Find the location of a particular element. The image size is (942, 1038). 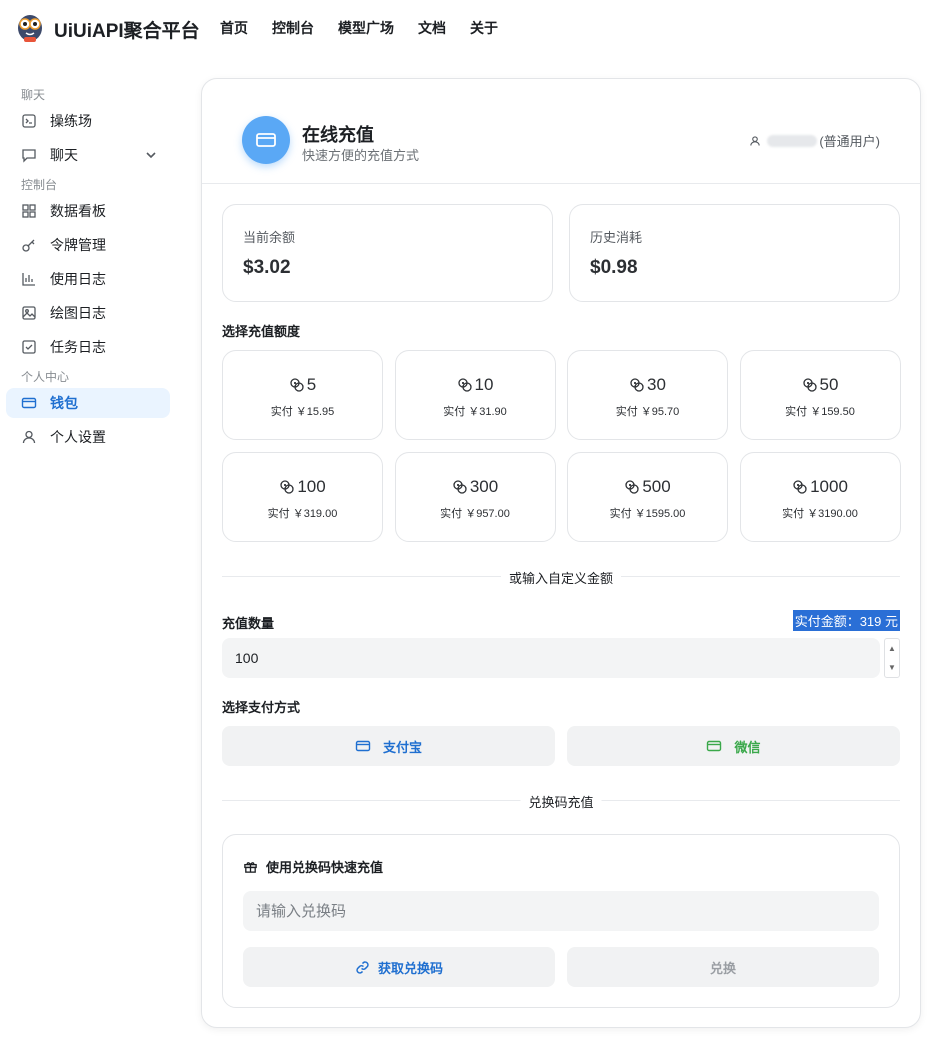

amount-pay: 实付 ￥957.00 is located at coordinates (475, 514).